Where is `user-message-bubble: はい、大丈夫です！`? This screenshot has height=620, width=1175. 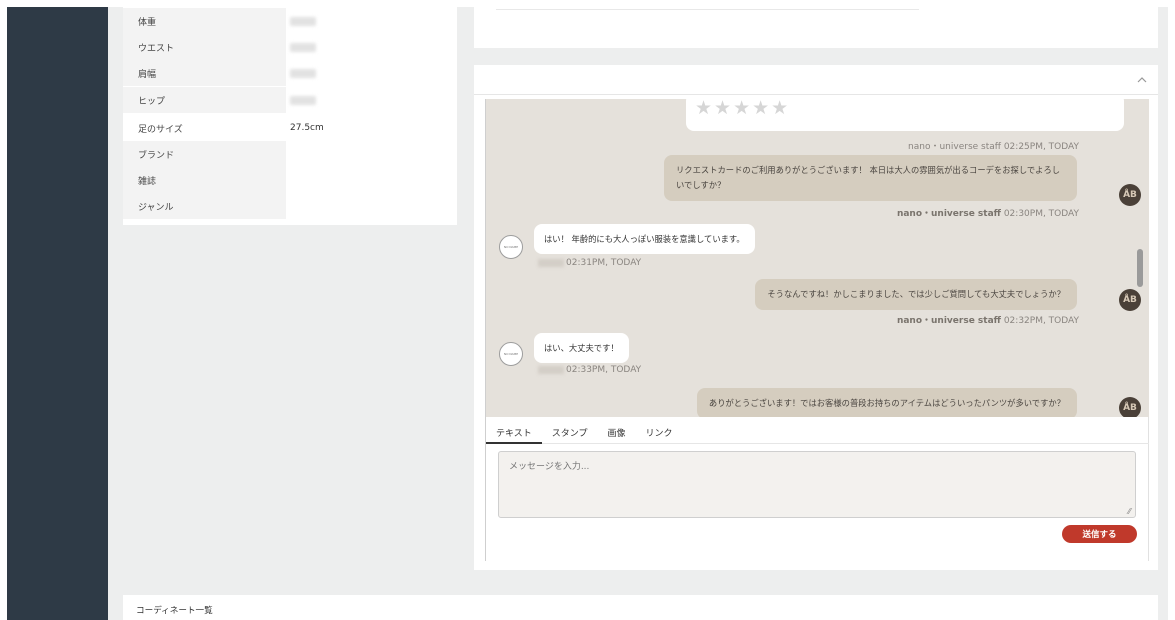
user-message-bubble: はい、大丈夫です！ is located at coordinates (581, 348).